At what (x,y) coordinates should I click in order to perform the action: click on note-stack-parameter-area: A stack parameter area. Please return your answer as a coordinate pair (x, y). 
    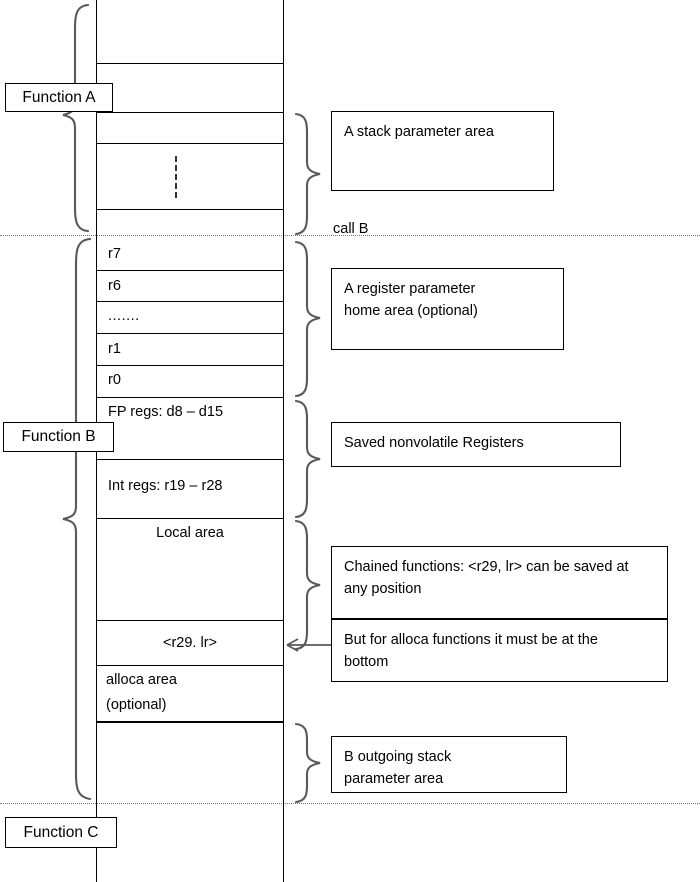
    Looking at the image, I should click on (442, 151).